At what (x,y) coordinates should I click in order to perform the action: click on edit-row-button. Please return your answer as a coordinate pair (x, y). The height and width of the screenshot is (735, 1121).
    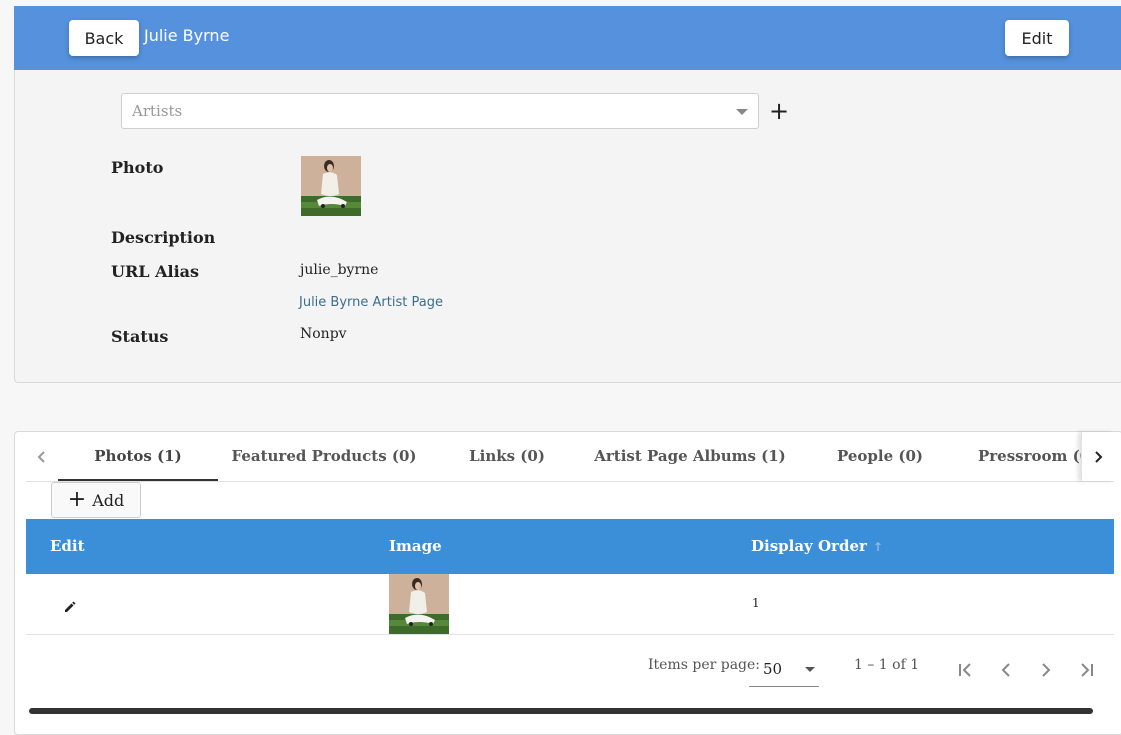
    Looking at the image, I should click on (70, 607).